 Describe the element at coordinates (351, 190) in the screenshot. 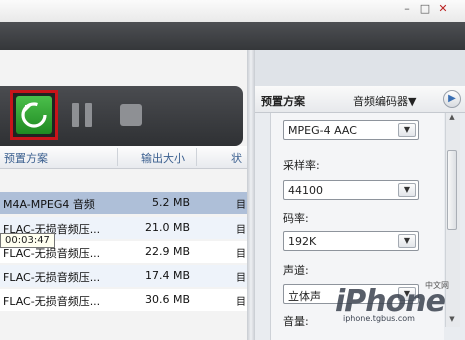

I see `sample-rate-select: 44100 ▼` at that location.